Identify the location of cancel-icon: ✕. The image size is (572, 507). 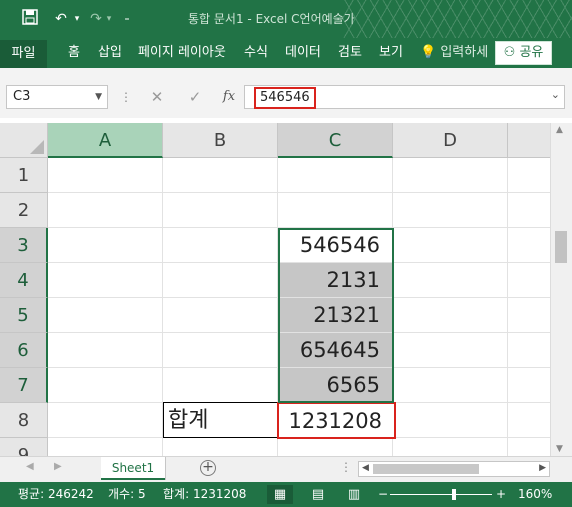
(157, 97).